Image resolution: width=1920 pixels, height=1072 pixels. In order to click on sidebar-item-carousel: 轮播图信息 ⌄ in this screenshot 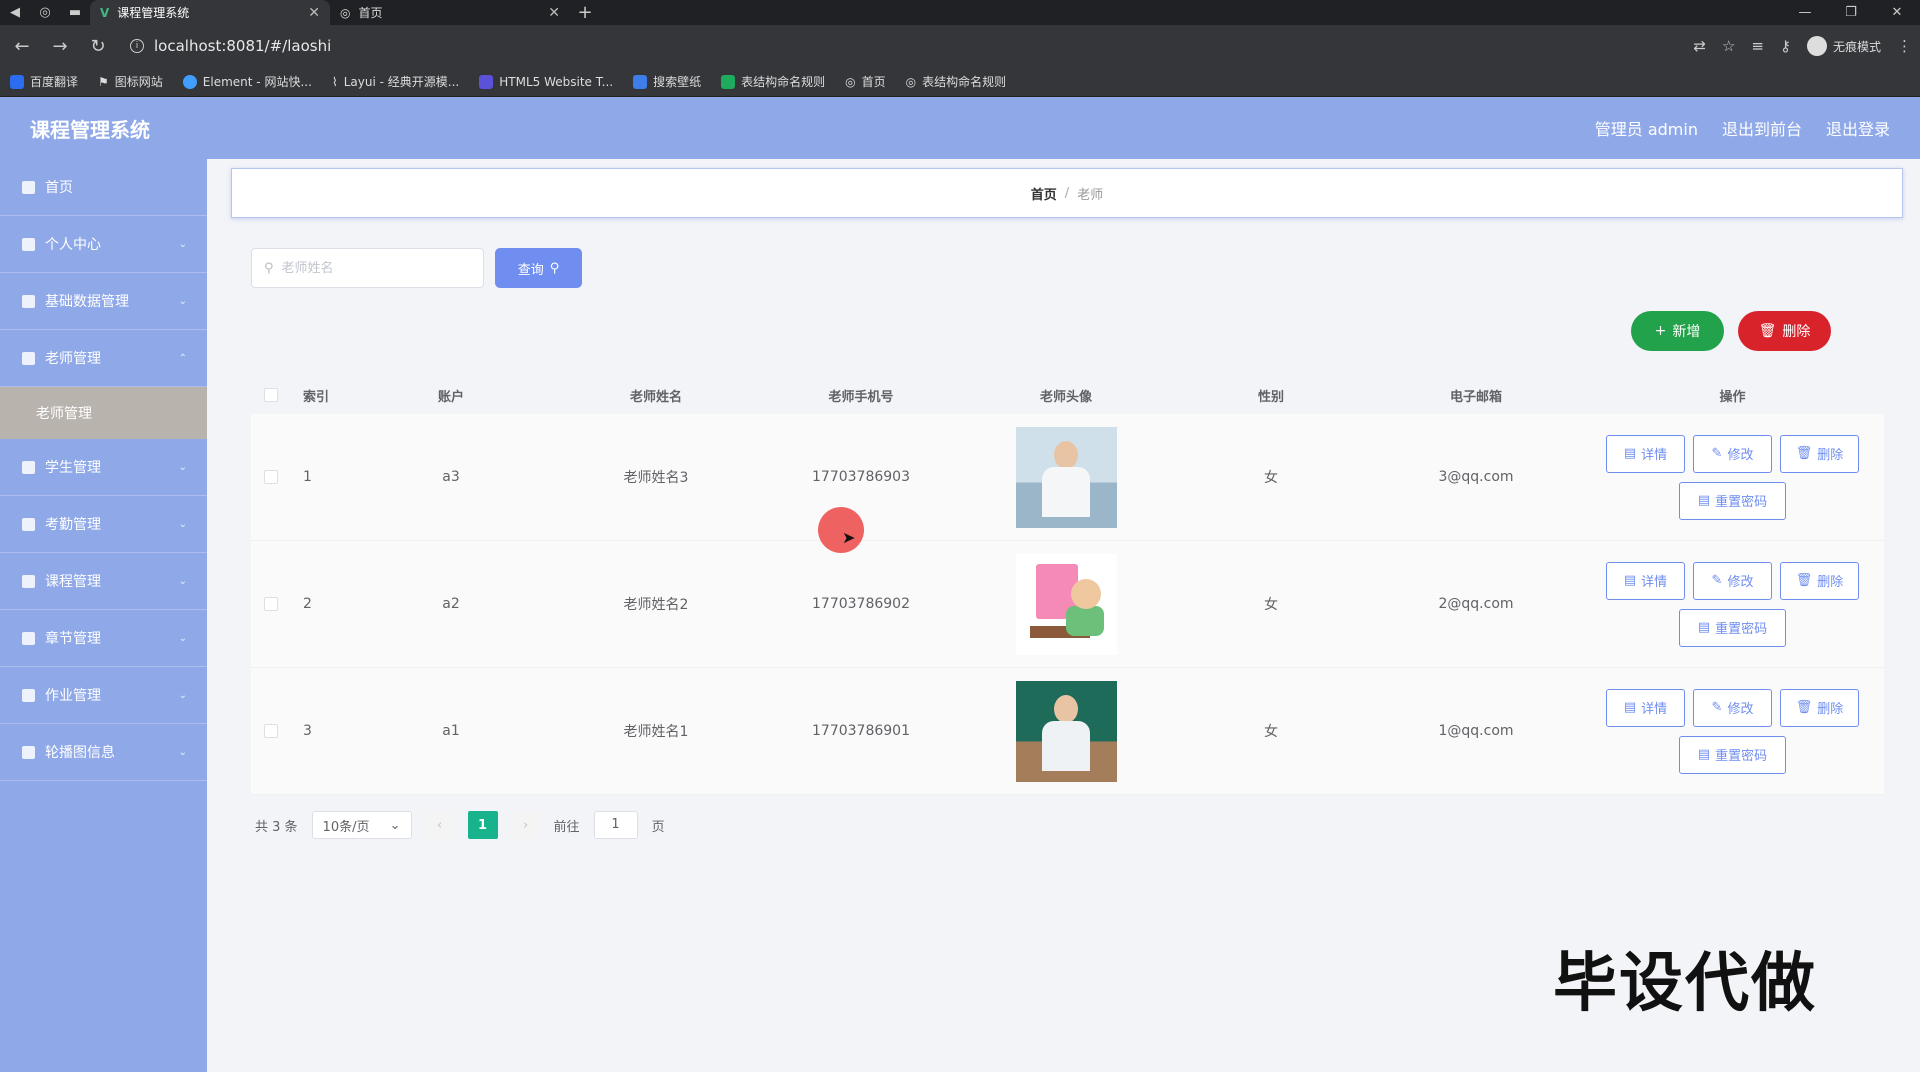, I will do `click(103, 752)`.